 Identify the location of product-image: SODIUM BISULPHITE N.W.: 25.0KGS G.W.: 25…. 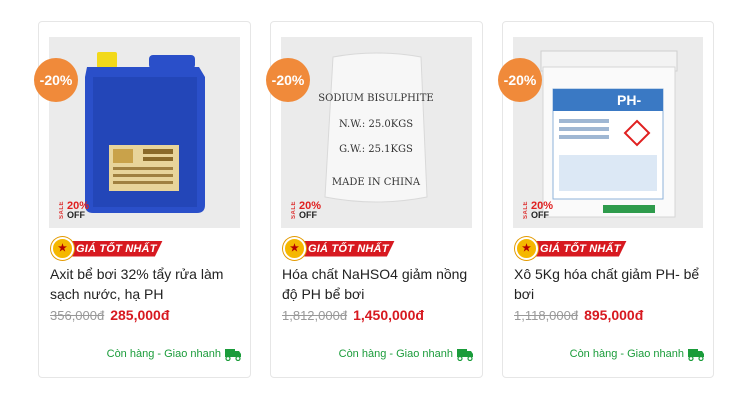
(376, 132).